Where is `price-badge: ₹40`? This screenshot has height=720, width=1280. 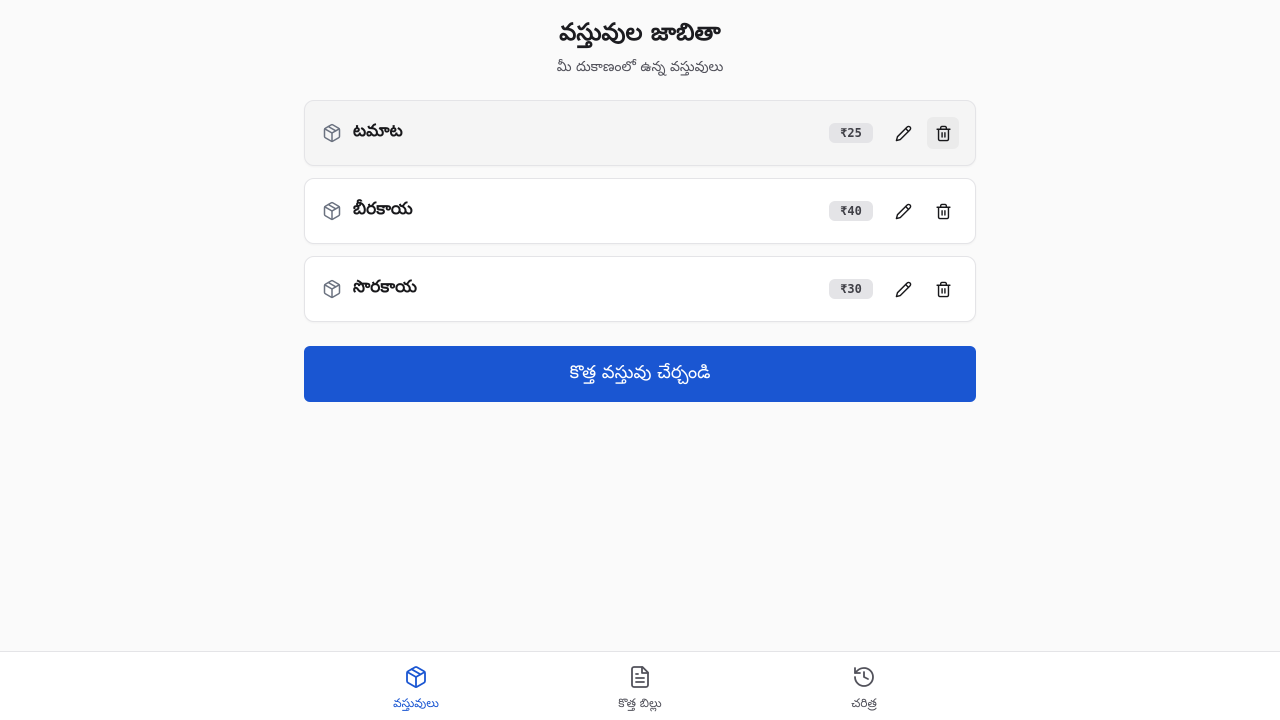
price-badge: ₹40 is located at coordinates (851, 211).